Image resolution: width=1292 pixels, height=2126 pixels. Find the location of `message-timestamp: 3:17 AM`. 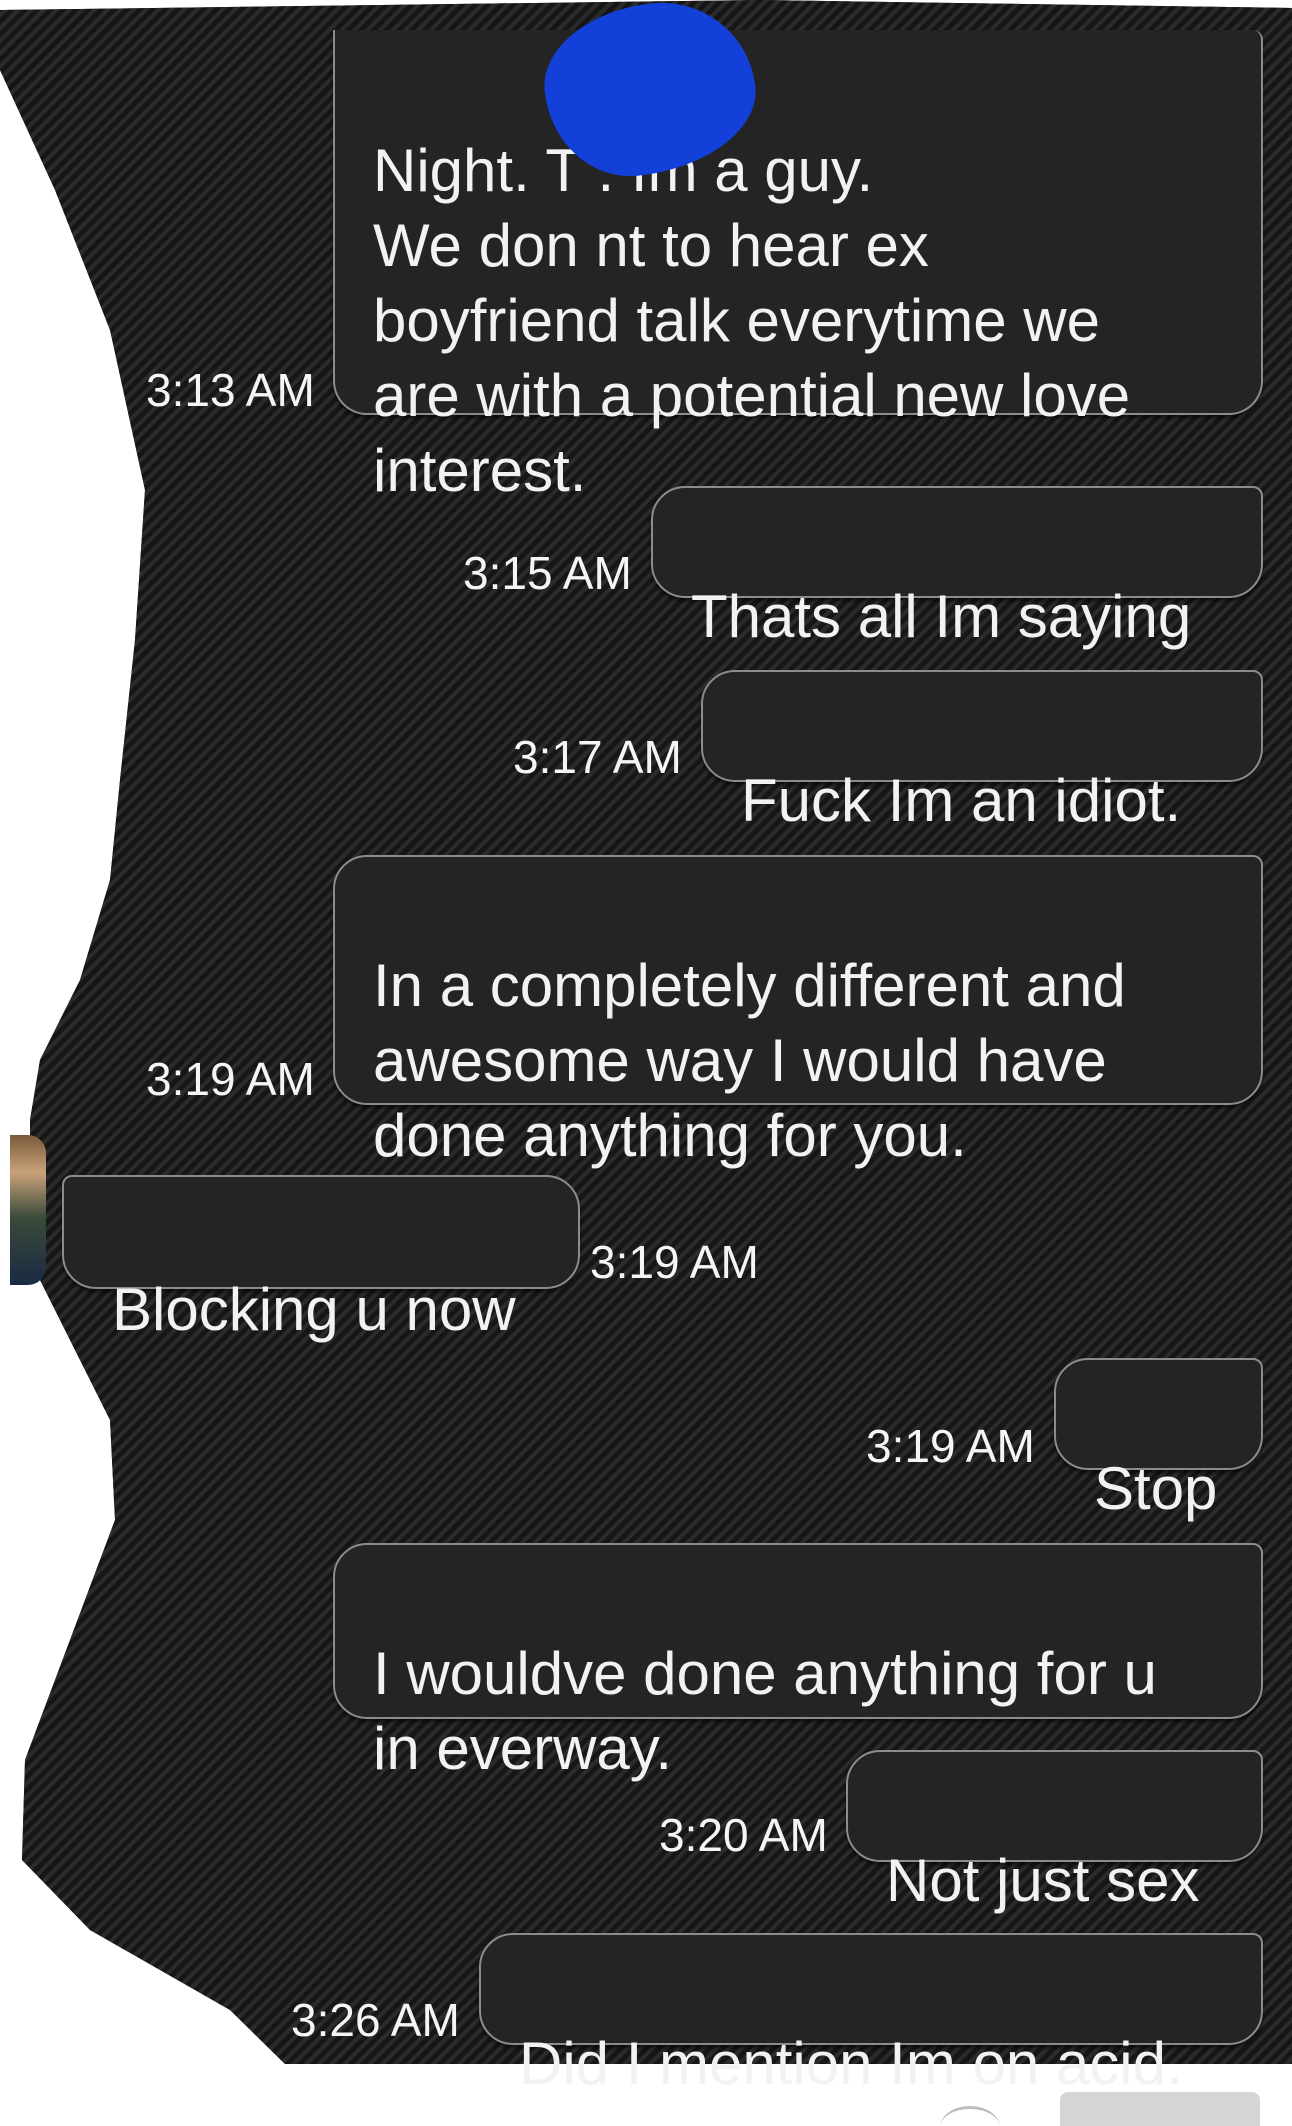

message-timestamp: 3:17 AM is located at coordinates (597, 757).